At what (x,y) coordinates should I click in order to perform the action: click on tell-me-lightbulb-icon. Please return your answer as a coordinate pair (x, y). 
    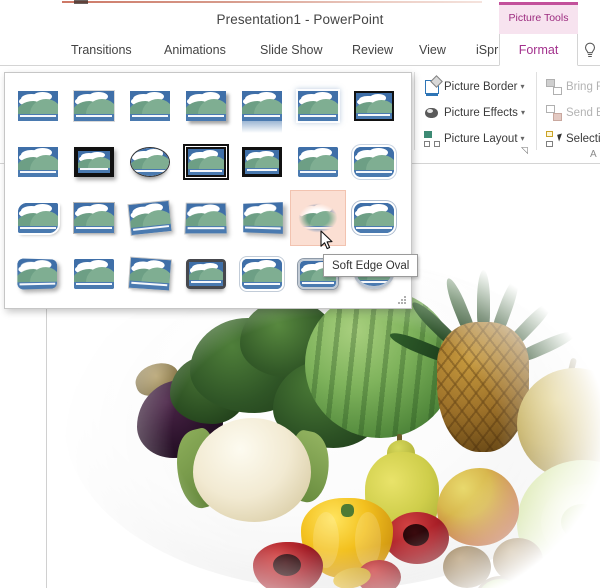
    Looking at the image, I should click on (590, 50).